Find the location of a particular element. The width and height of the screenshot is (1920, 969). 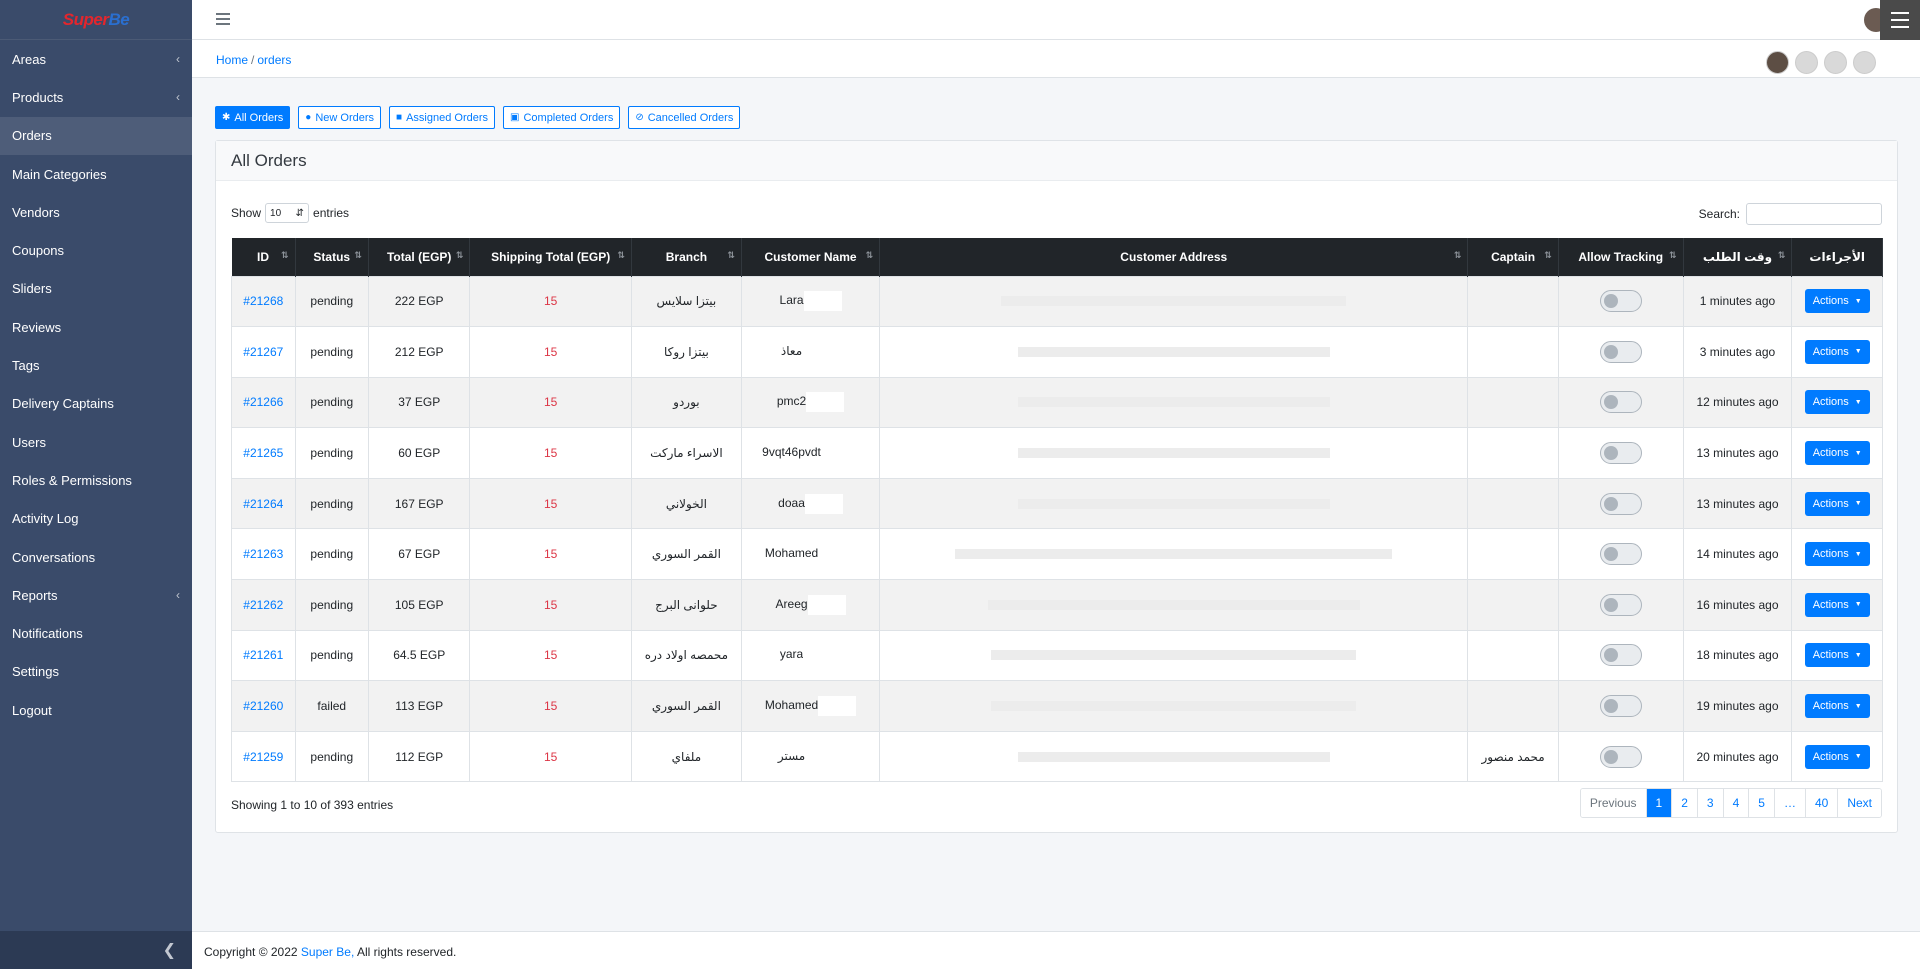

column-header: Allow Tracking ⇅ is located at coordinates (1621, 257).